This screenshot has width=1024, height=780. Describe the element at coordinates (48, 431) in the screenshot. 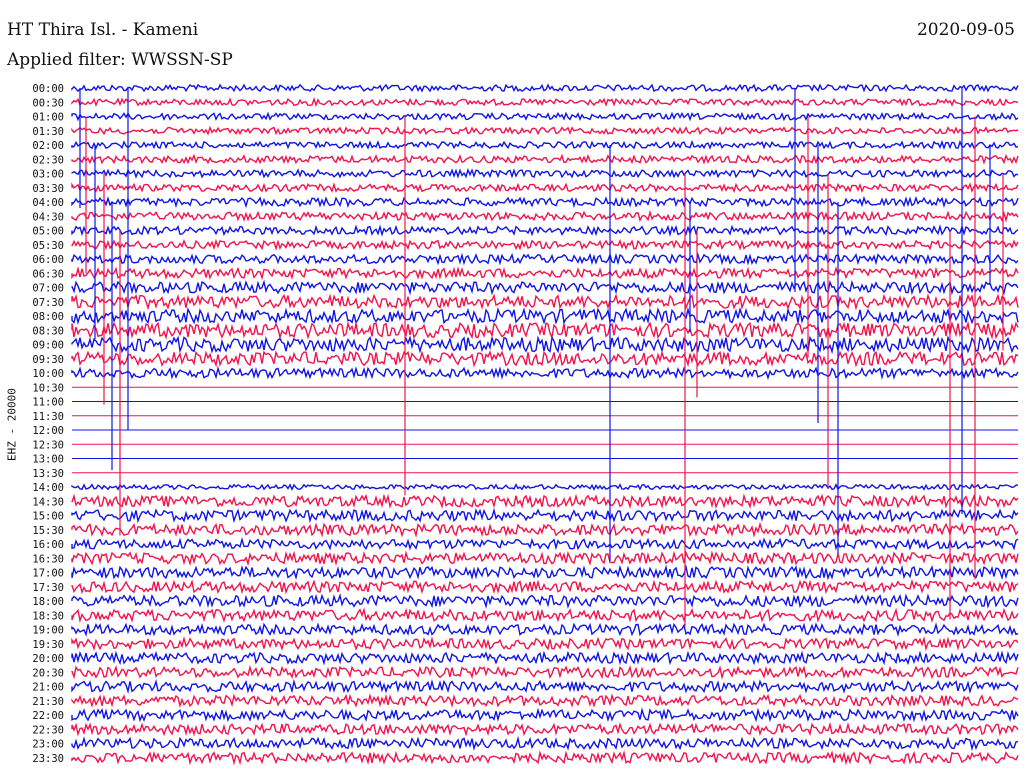

I see `row-tick-label: 12:00` at that location.